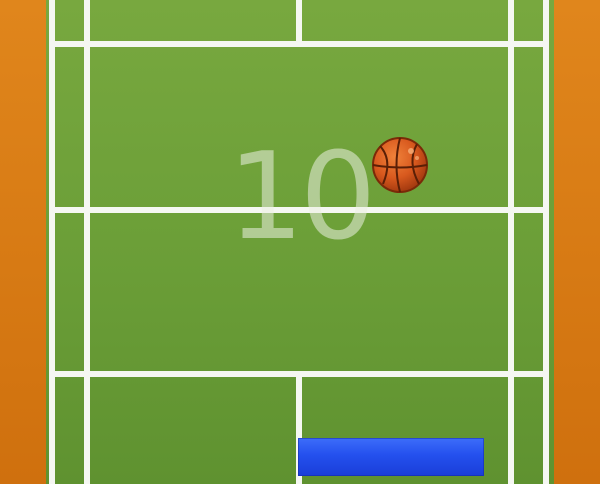 Image resolution: width=600 pixels, height=484 pixels. What do you see at coordinates (299, 374) in the screenshot?
I see `court-line-bottom` at bounding box center [299, 374].